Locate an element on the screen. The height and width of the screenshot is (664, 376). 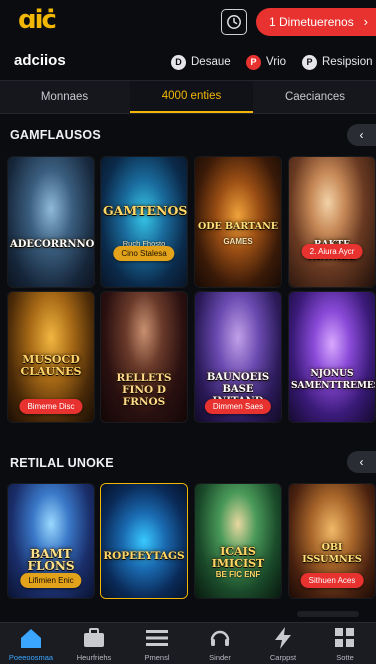
subnav-item-deposit: D Desaue is located at coordinates (201, 62).